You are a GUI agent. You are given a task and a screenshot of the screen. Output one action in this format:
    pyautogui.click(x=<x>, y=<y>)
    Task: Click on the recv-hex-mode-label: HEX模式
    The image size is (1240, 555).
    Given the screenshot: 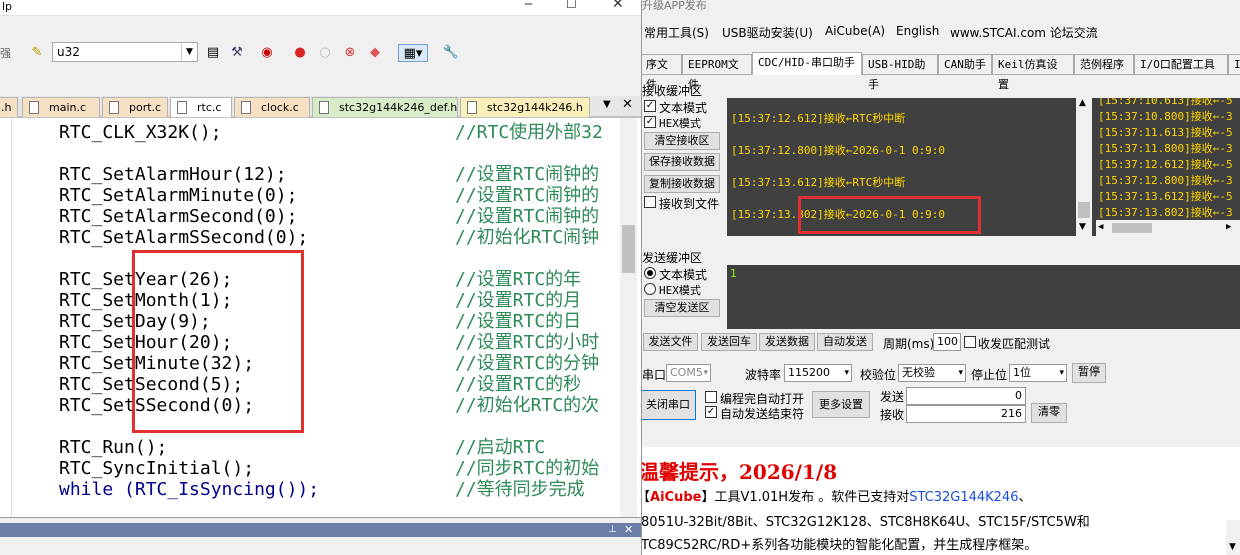 What is the action you would take?
    pyautogui.click(x=680, y=123)
    